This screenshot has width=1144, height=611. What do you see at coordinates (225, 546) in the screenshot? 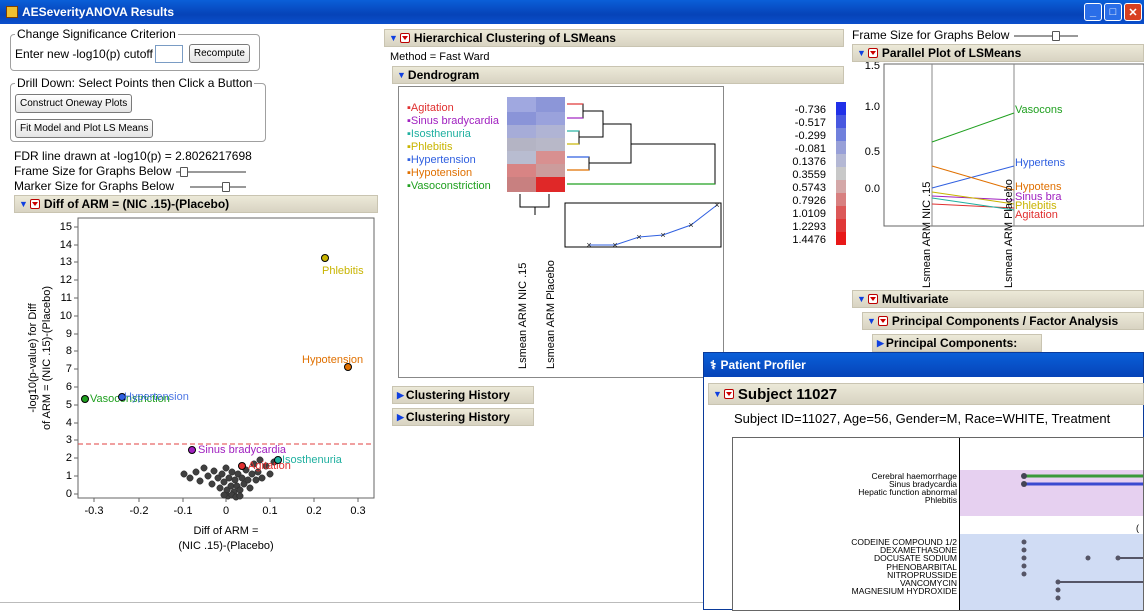
I see `x-axis-label-2: (NIC .15)-(Placebo)` at bounding box center [225, 546].